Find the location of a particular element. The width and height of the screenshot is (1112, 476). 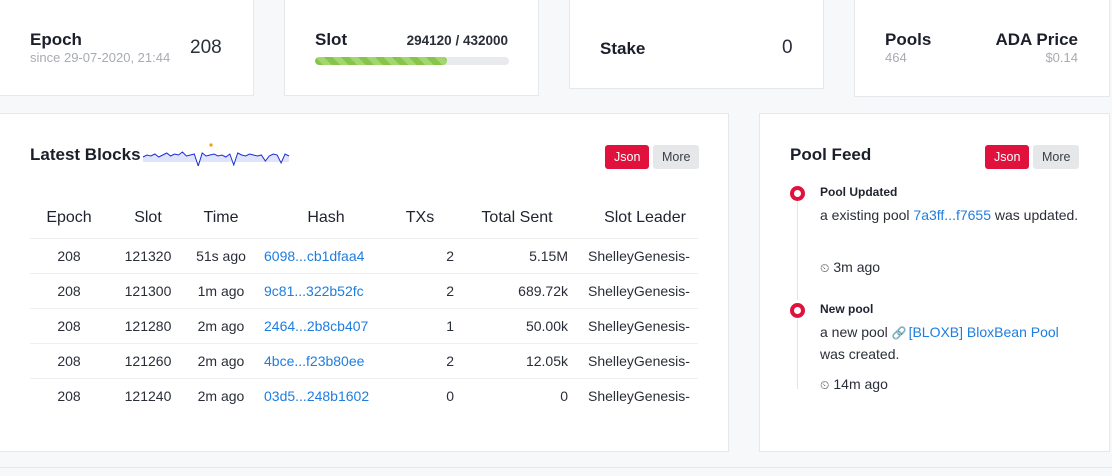

feed-time-text: 14m ago is located at coordinates (860, 384).